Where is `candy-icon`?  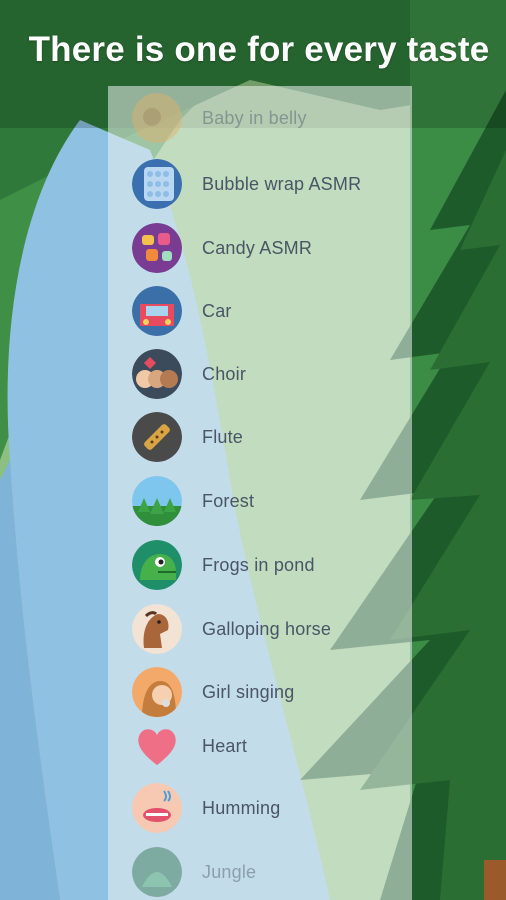
candy-icon is located at coordinates (157, 248).